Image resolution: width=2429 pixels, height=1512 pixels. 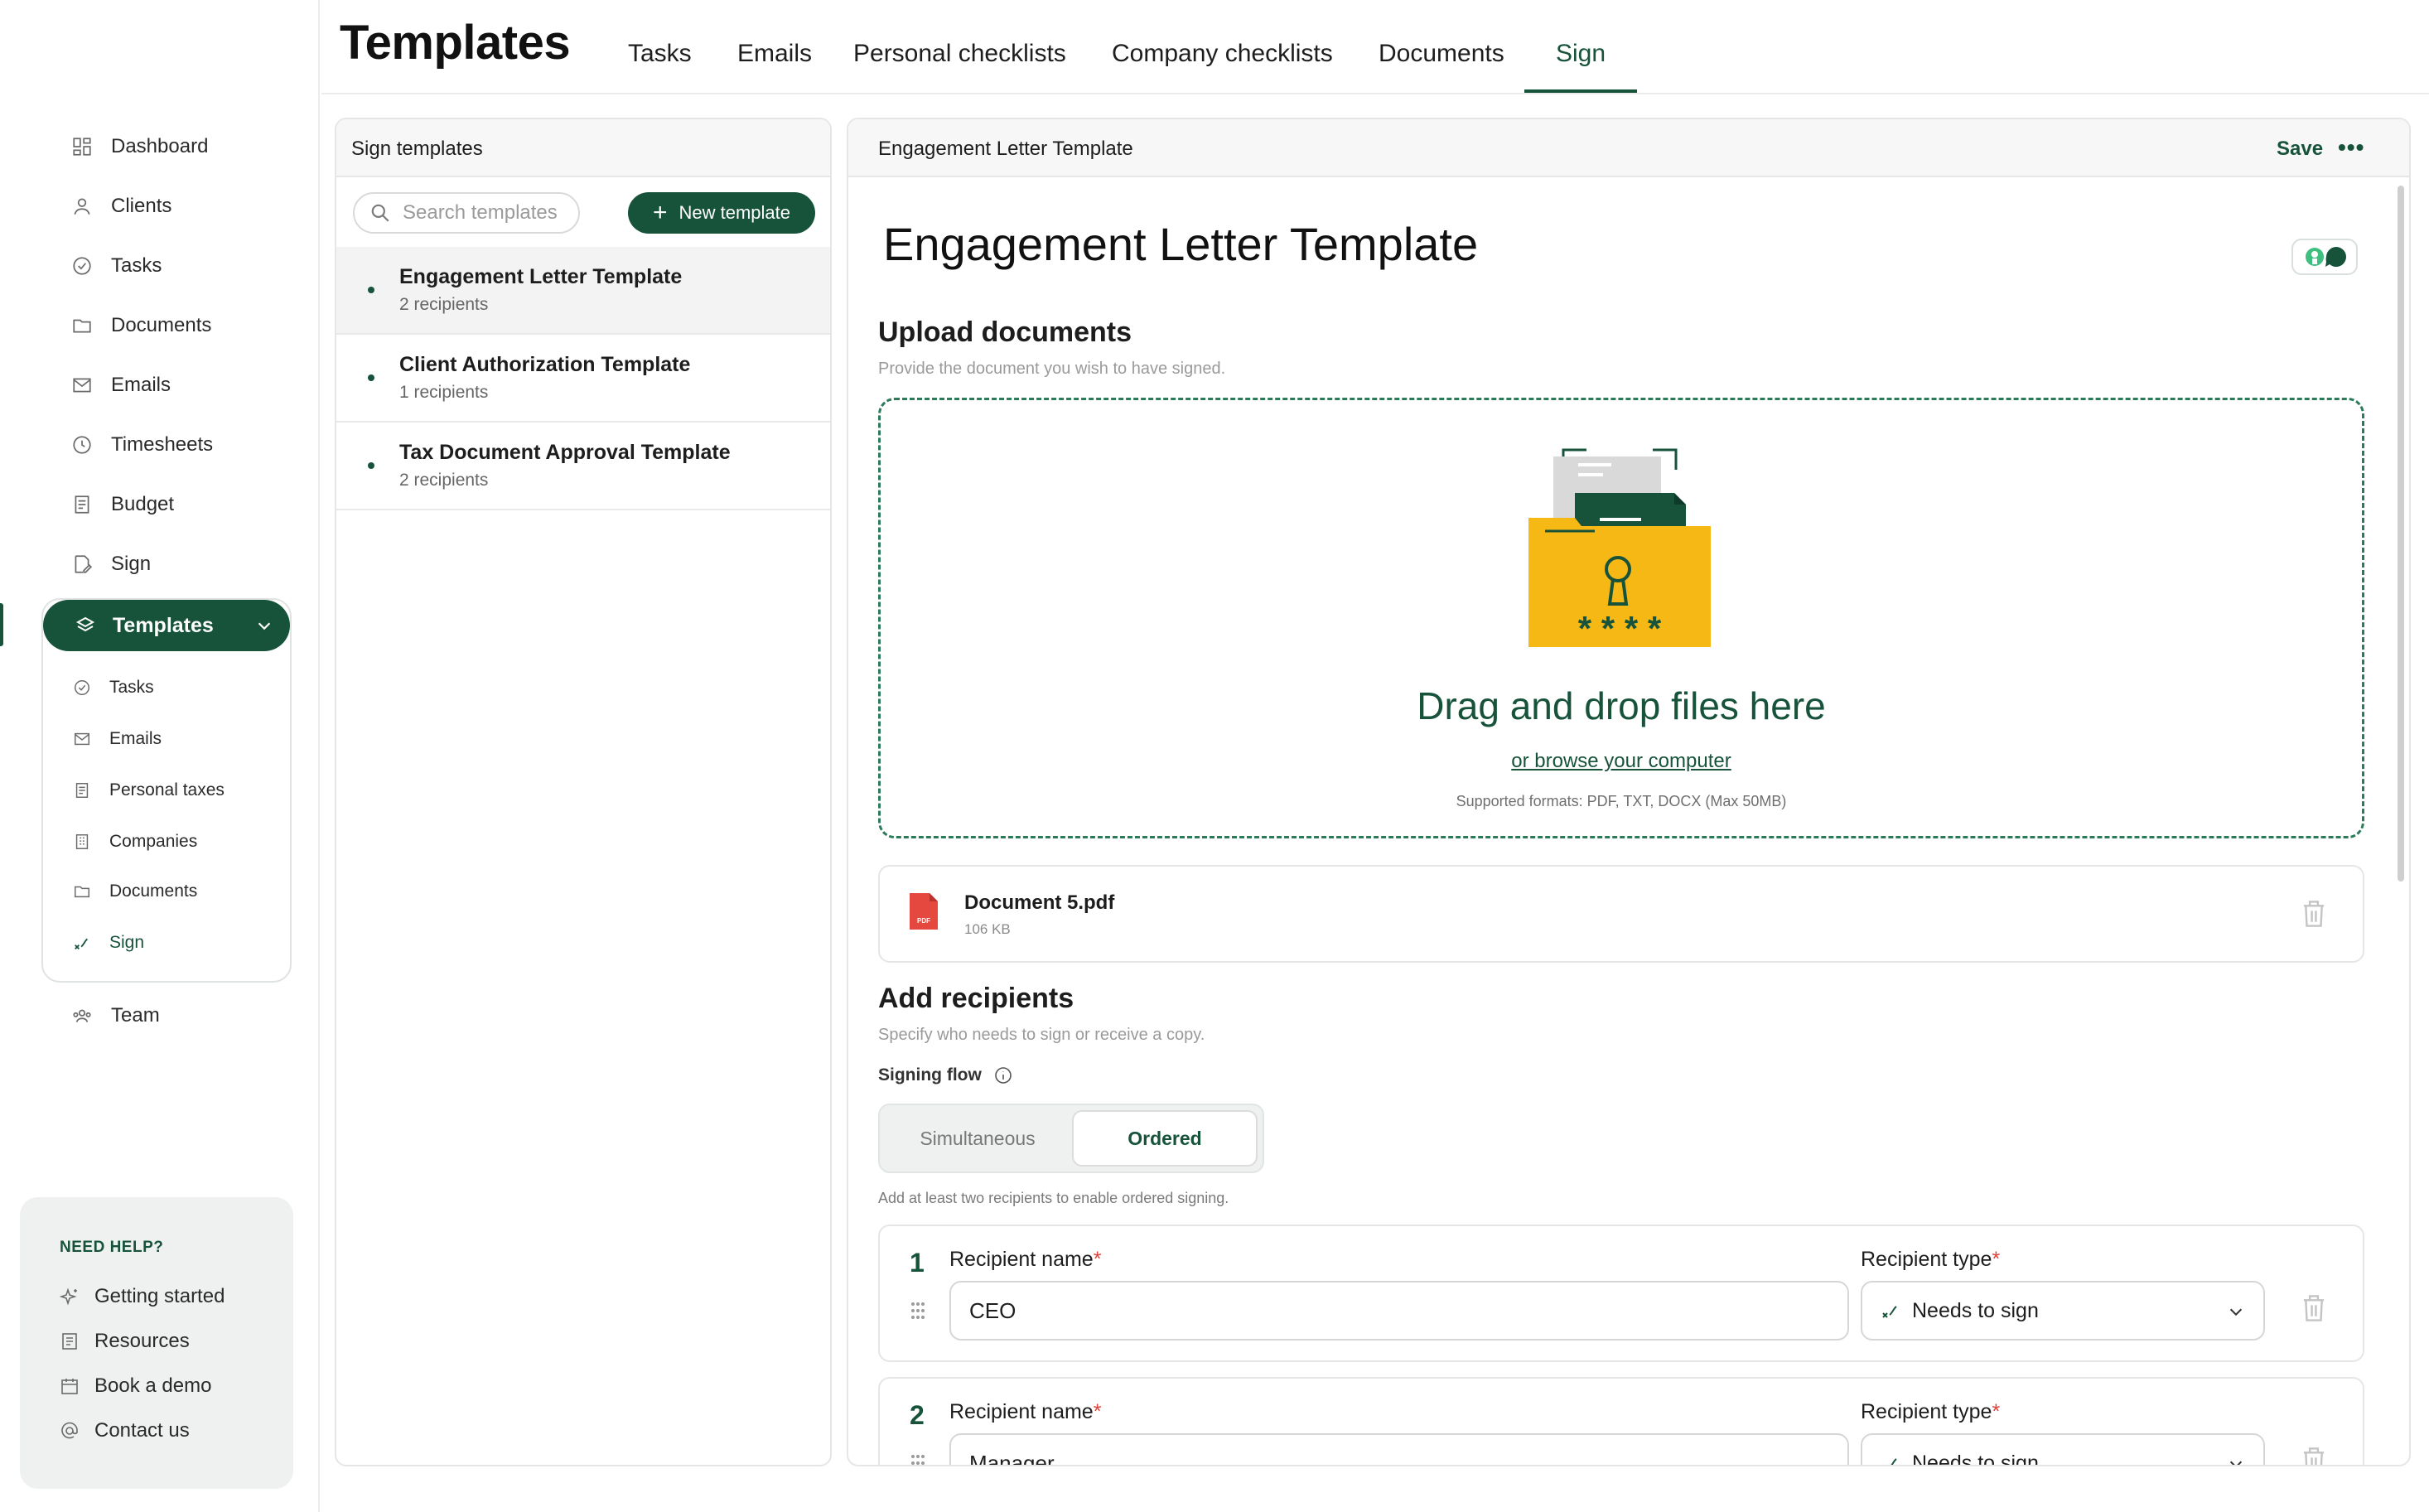 I want to click on help-item-contact: Contact us, so click(x=125, y=1430).